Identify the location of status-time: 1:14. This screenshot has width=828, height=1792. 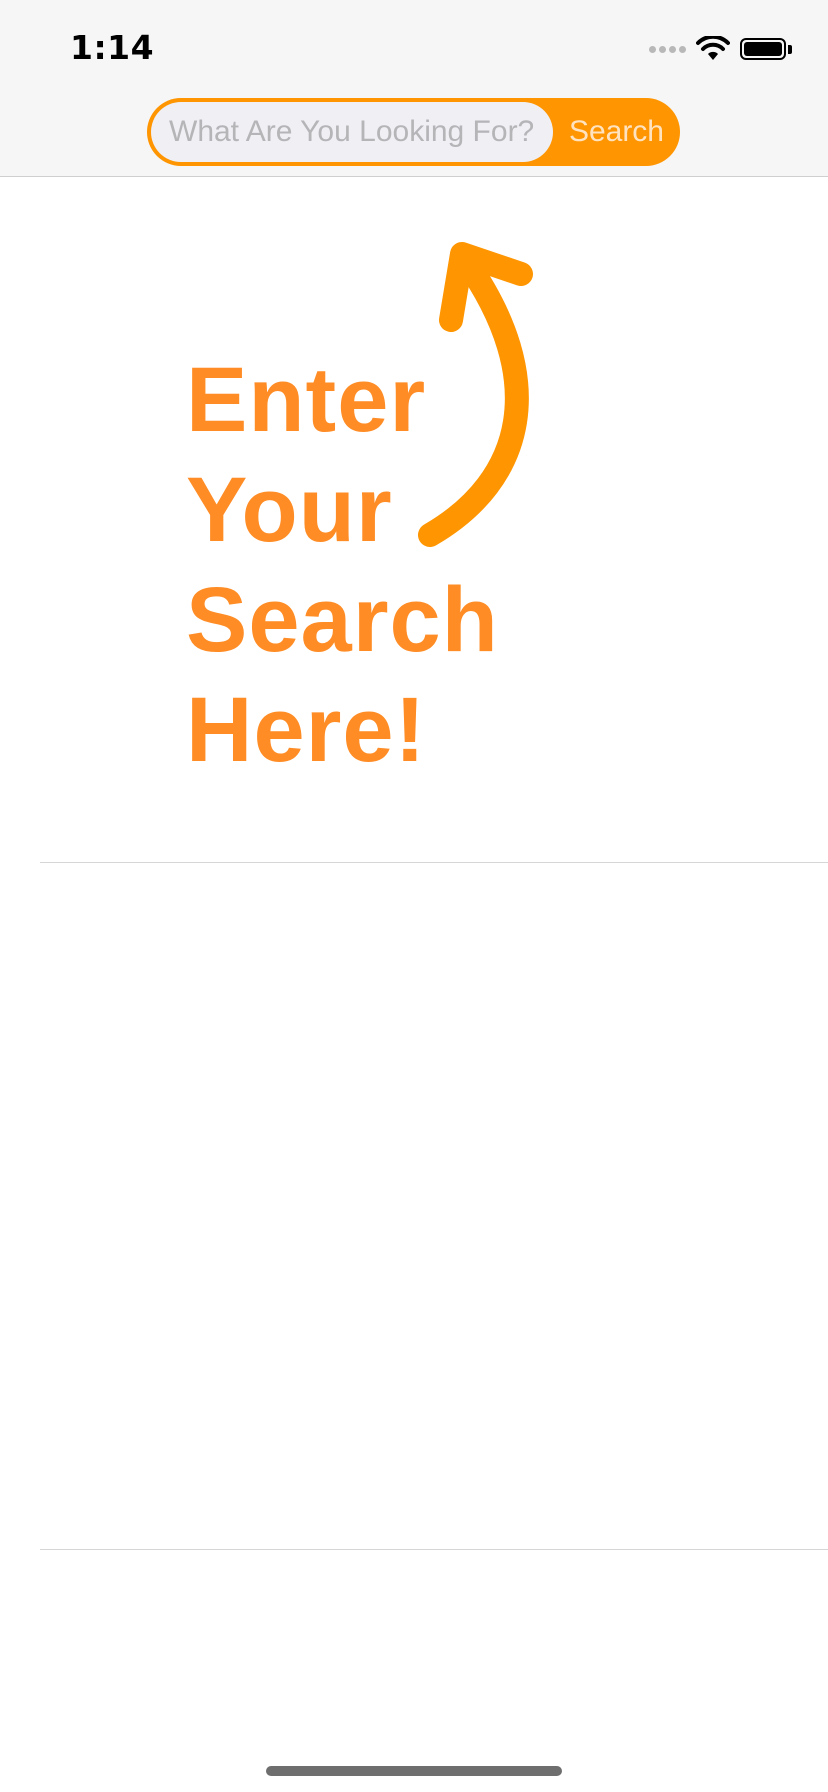
(112, 47).